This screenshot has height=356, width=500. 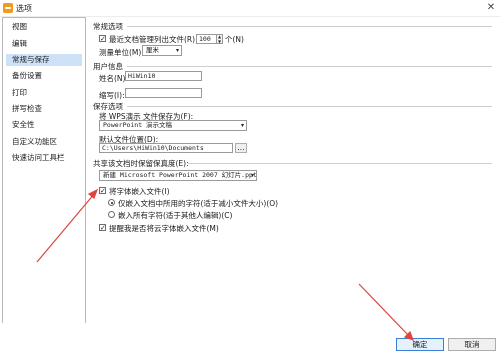 What do you see at coordinates (93, 193) in the screenshot?
I see `arrowhead-embed-fonts` at bounding box center [93, 193].